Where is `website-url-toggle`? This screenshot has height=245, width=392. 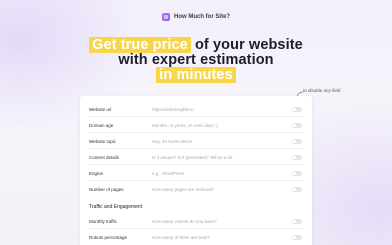 website-url-toggle is located at coordinates (297, 109).